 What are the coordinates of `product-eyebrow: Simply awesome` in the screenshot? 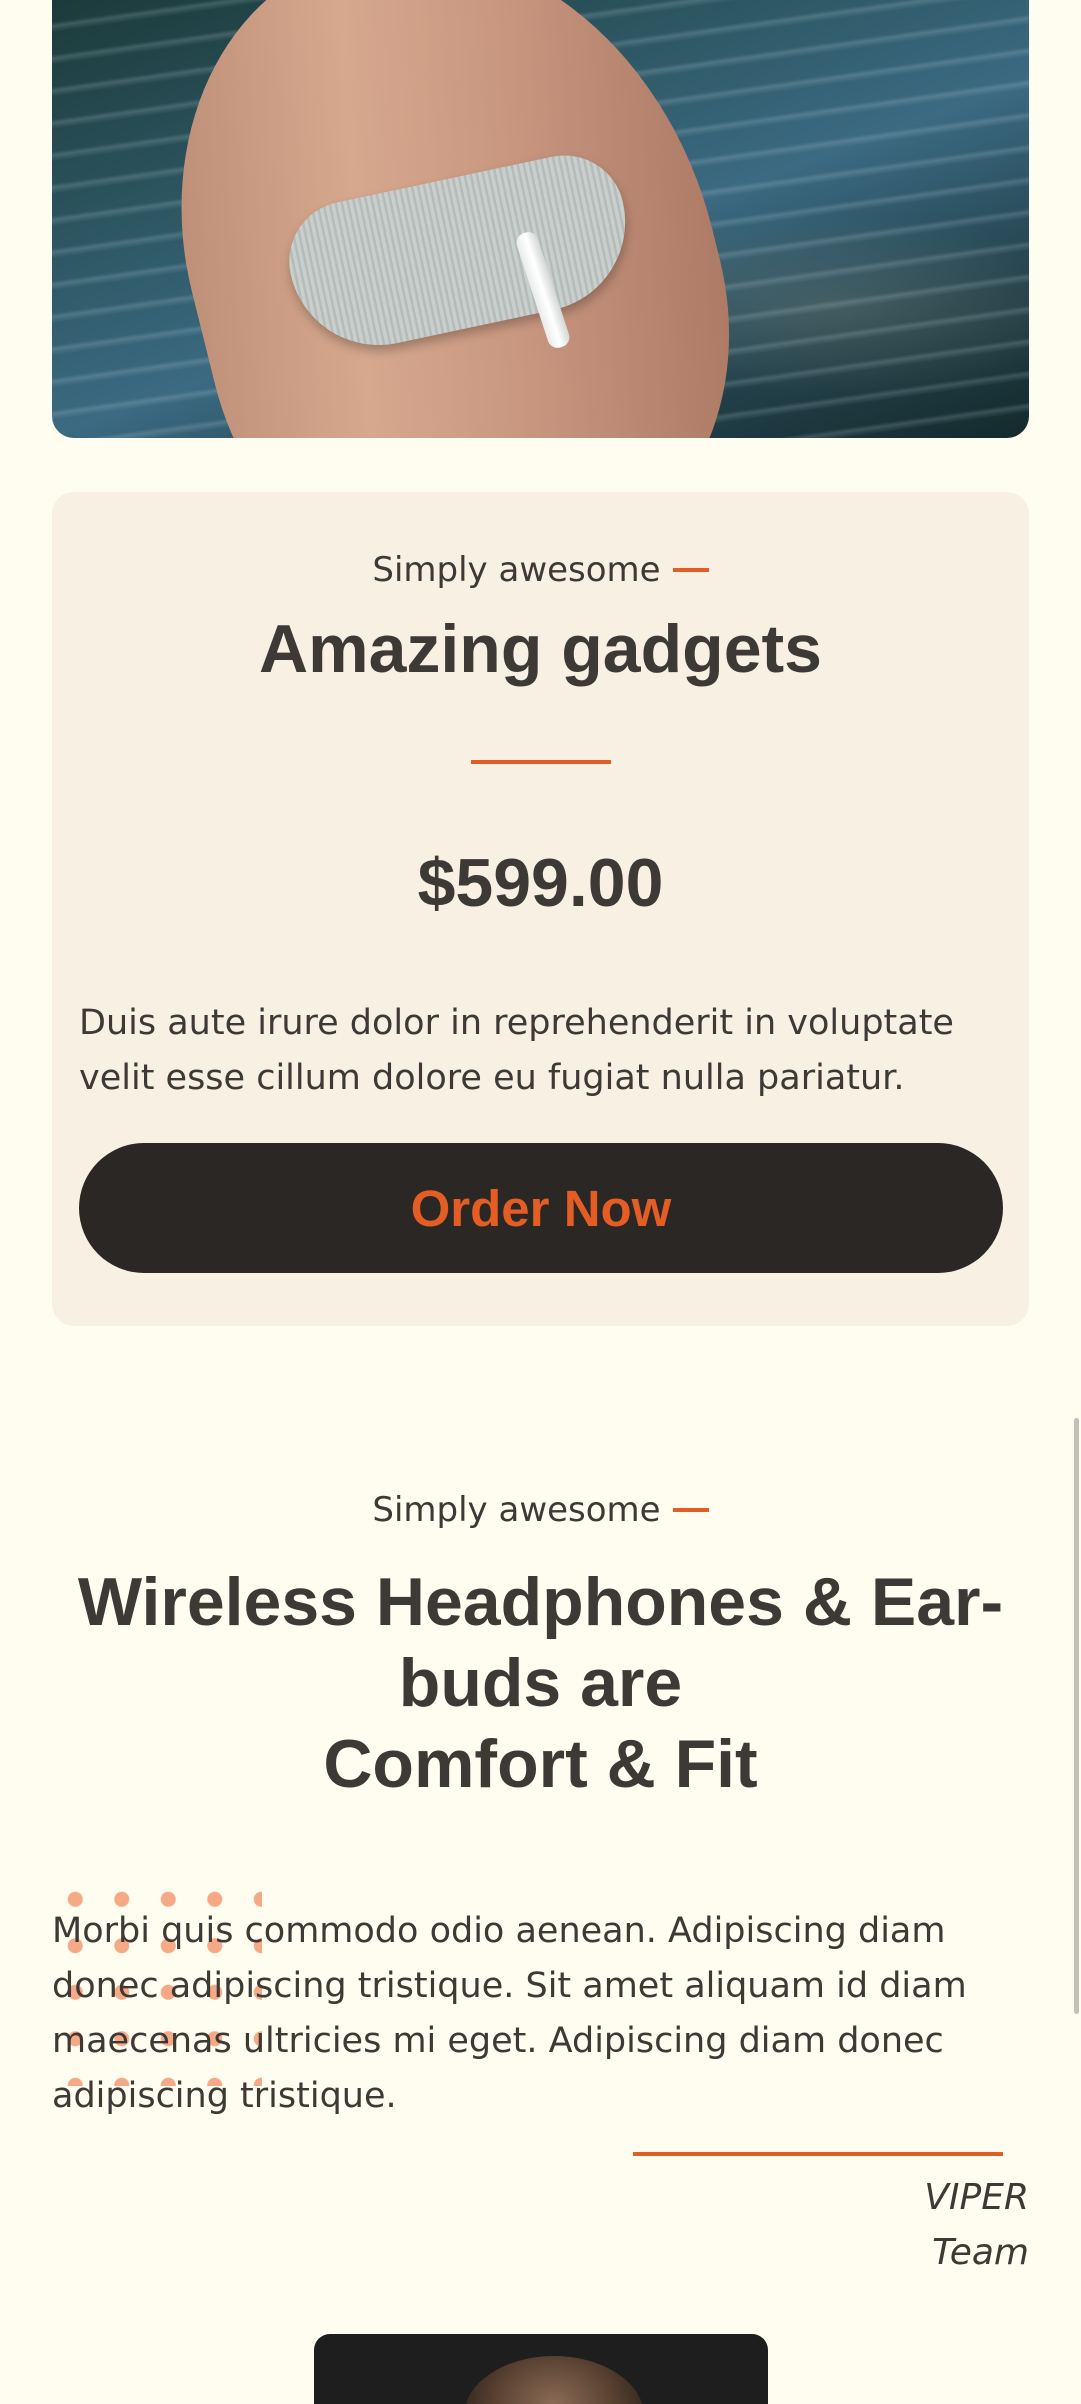 It's located at (540, 570).